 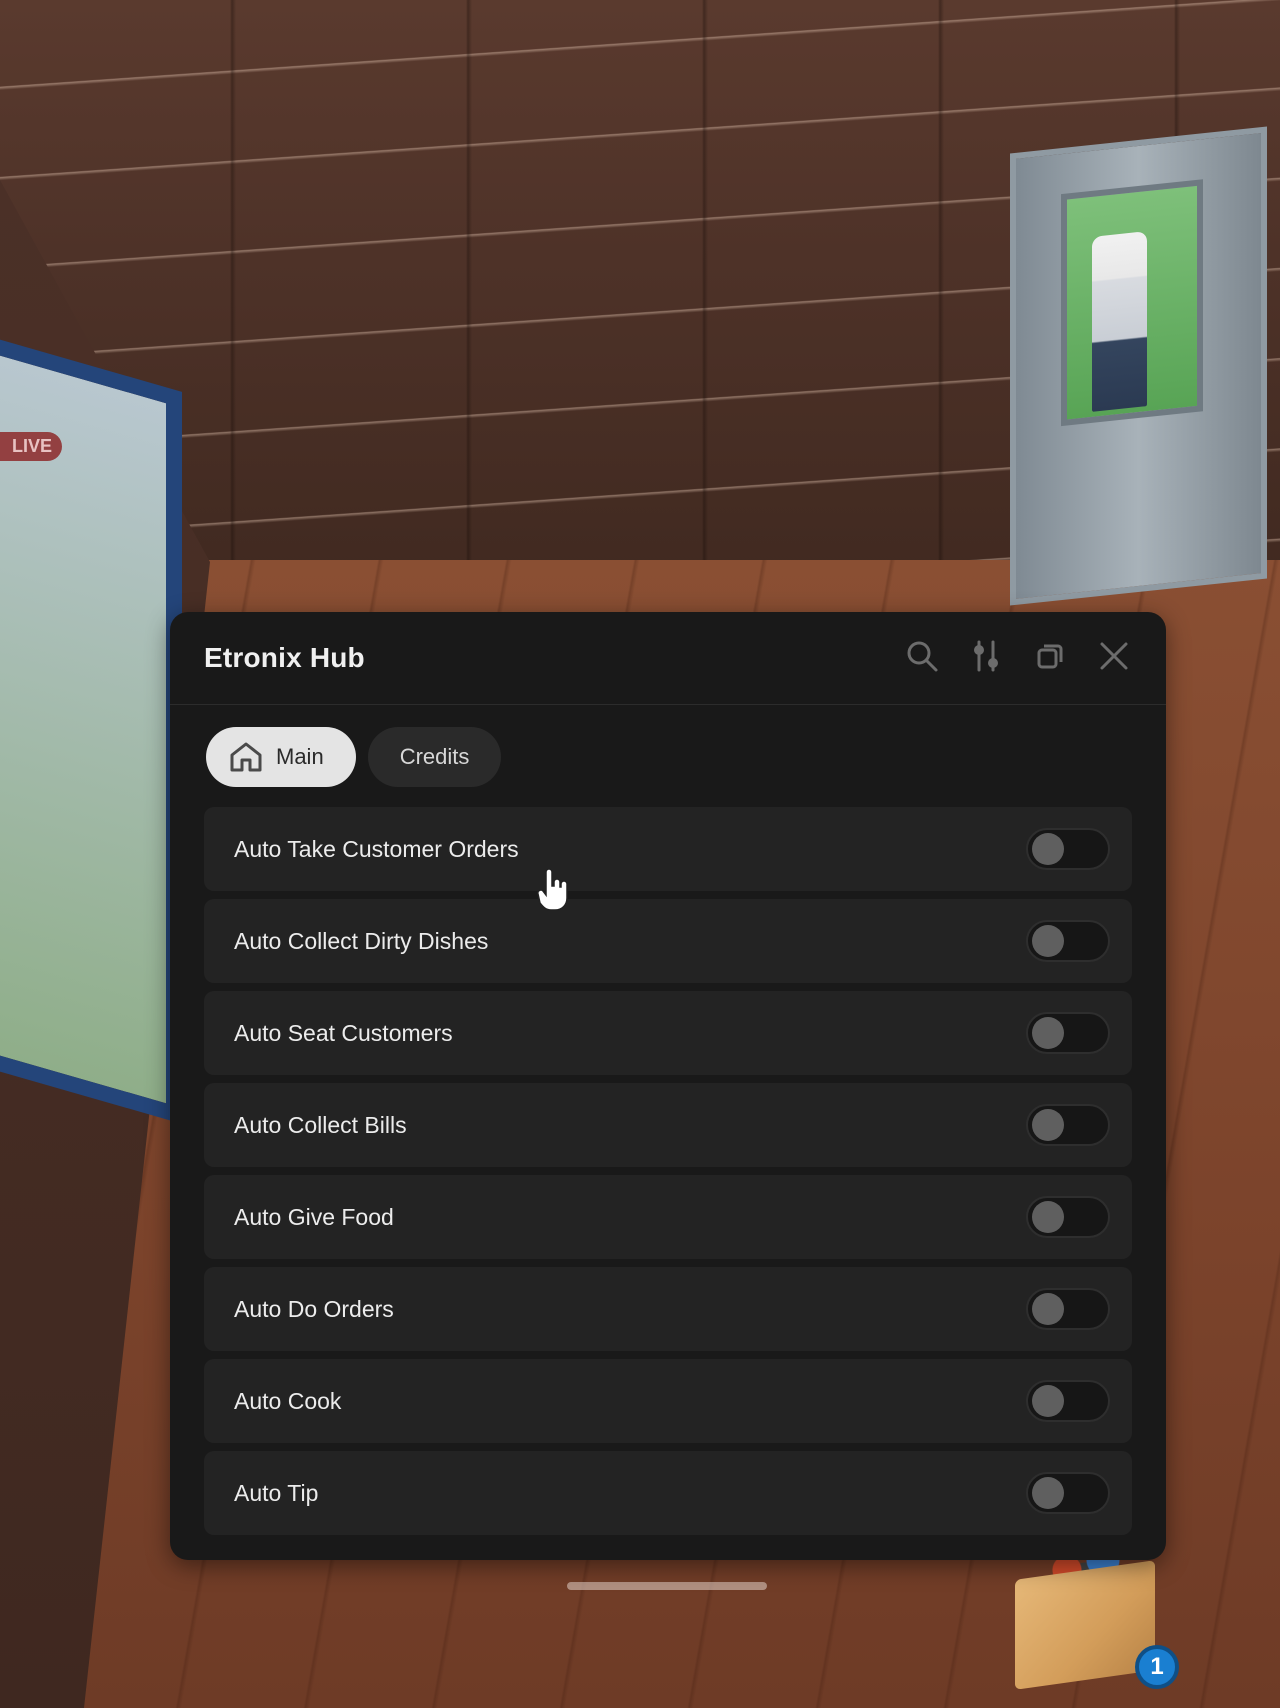 I want to click on tab-credits: Credits, so click(x=434, y=757).